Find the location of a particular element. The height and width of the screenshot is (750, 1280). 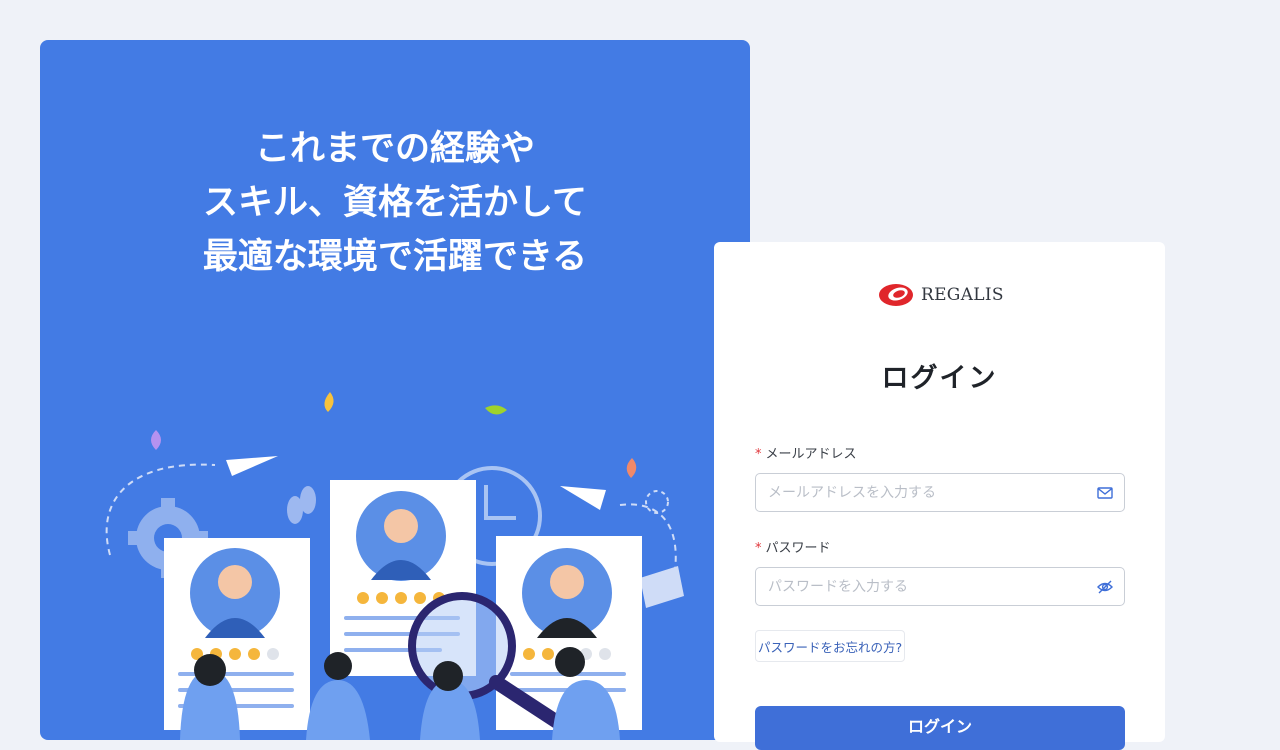

password-field is located at coordinates (940, 586).